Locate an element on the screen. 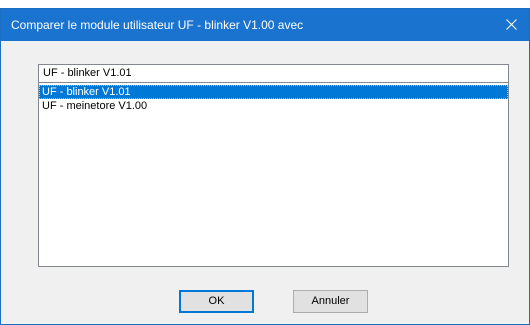  module-list: UF - blinker V1.01 UF - meinetore V1.00 is located at coordinates (273, 99).